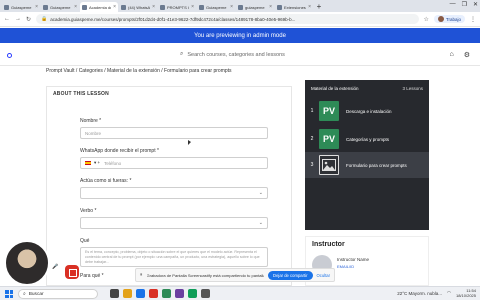 The width and height of the screenshot is (480, 300). What do you see at coordinates (290, 275) in the screenshot?
I see `stop-sharing-button: Dejar de compartir` at bounding box center [290, 275].